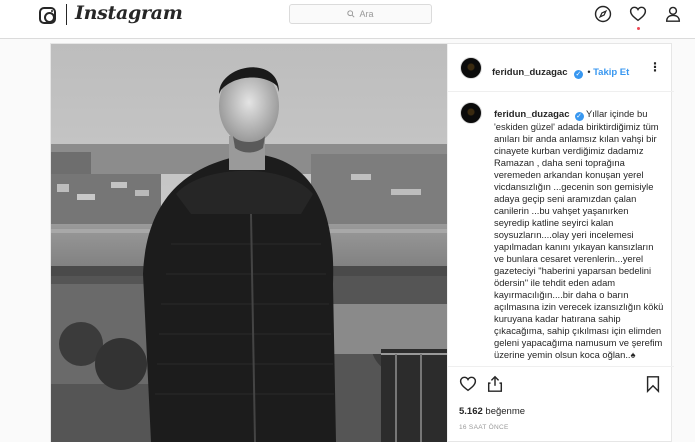 Image resolution: width=695 pixels, height=442 pixels. I want to click on top-navigation-bar: Instagram Ara, so click(347, 19).